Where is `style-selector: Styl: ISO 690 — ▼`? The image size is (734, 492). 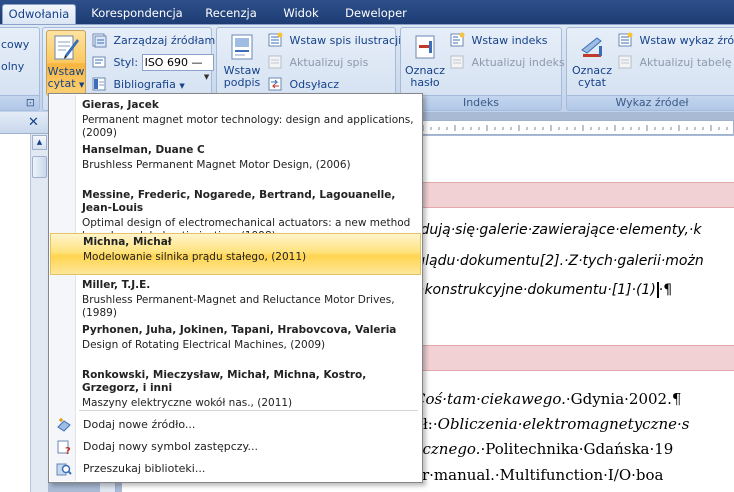
style-selector: Styl: ISO 690 — ▼ is located at coordinates (152, 67).